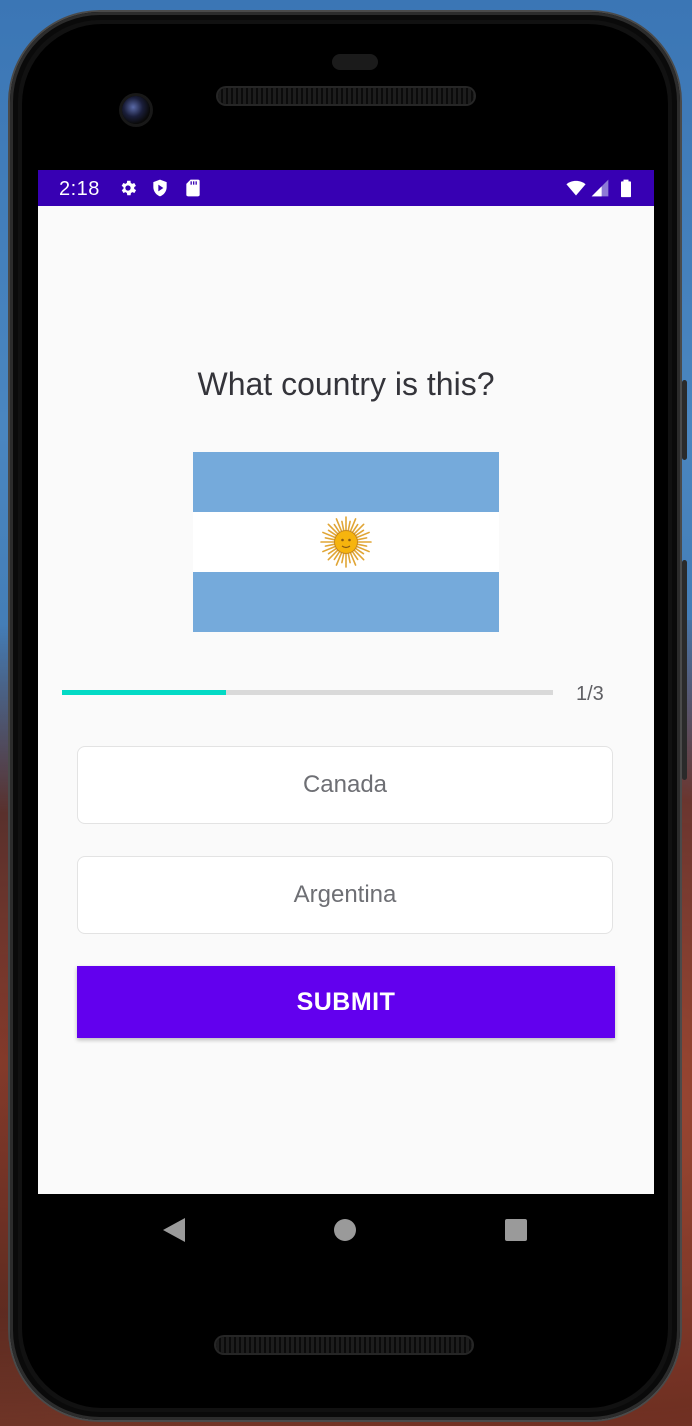  I want to click on option-label: Canada, so click(345, 784).